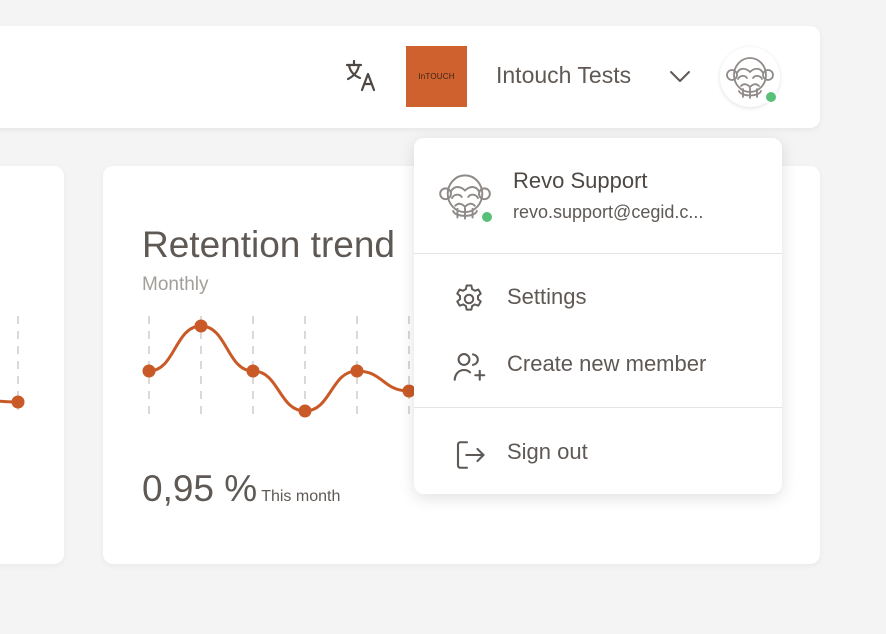  Describe the element at coordinates (598, 452) in the screenshot. I see `menu-item-sign-out: Sign out` at that location.